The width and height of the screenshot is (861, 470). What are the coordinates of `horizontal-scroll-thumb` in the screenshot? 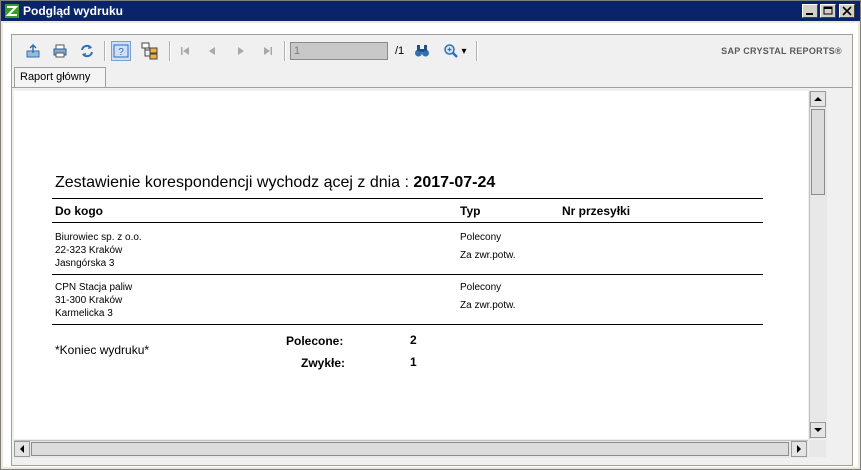 It's located at (410, 449).